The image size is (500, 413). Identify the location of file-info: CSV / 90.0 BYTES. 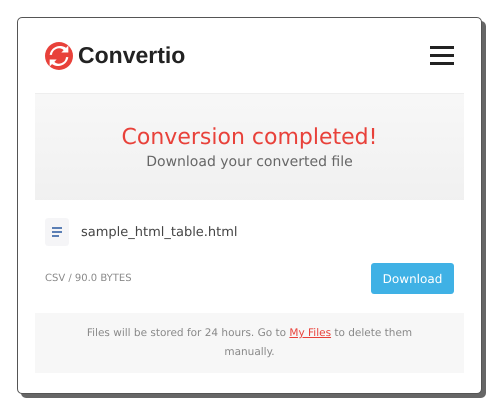
(88, 278).